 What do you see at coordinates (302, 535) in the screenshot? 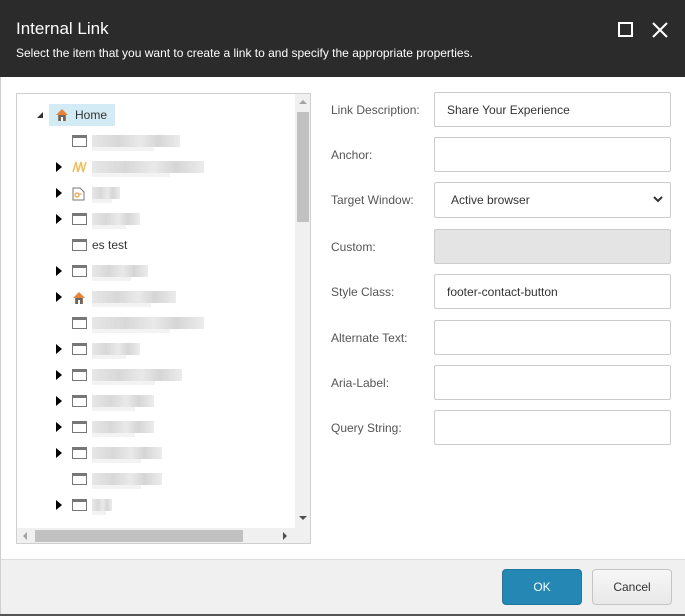
I see `scroll-corner` at bounding box center [302, 535].